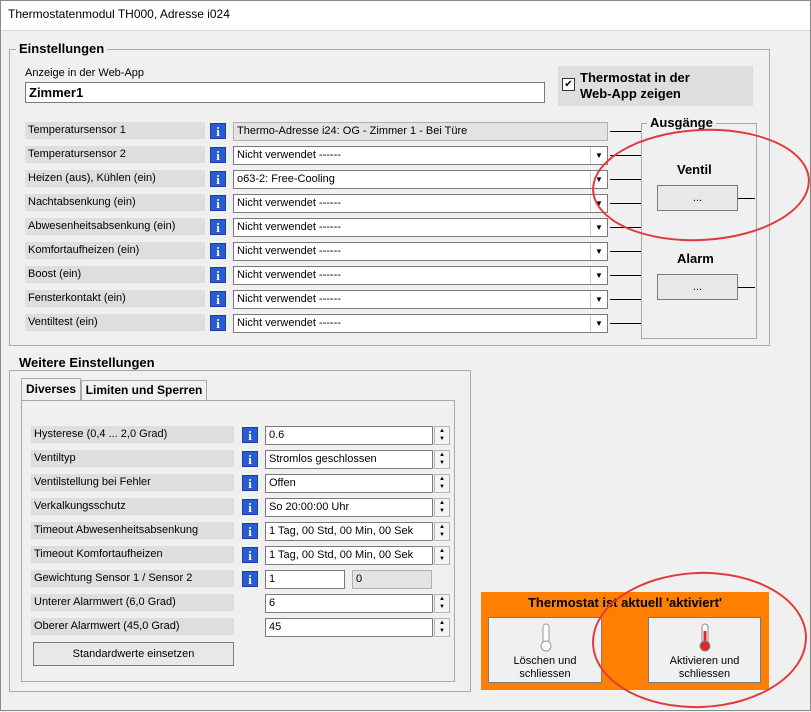  I want to click on sensor-row-label: Heizen (aus), Kühlen (ein), so click(115, 178).